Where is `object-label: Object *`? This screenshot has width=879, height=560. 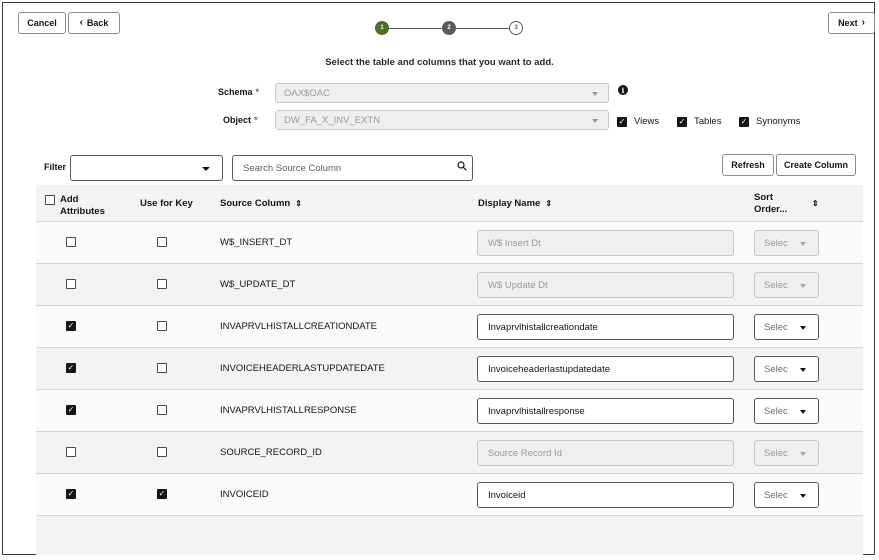
object-label: Object * is located at coordinates (240, 120).